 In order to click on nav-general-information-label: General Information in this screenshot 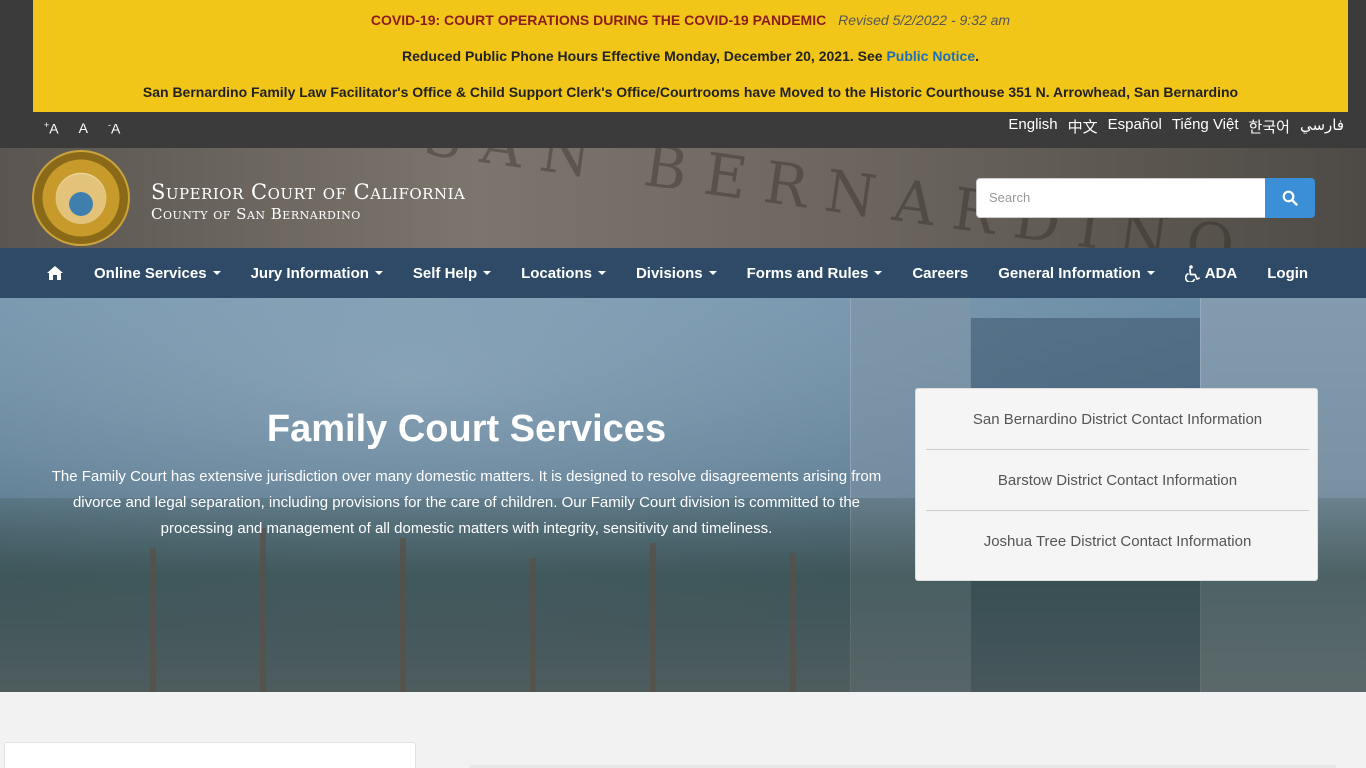, I will do `click(1069, 273)`.